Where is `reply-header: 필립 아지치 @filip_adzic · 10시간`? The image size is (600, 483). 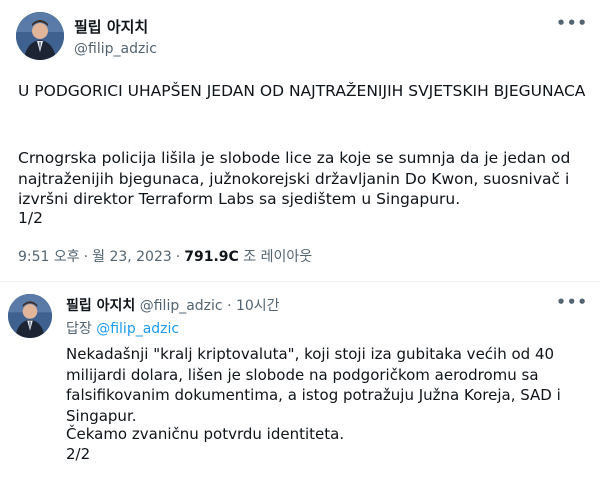
reply-header: 필립 아지치 @filip_adzic · 10시간 is located at coordinates (173, 305).